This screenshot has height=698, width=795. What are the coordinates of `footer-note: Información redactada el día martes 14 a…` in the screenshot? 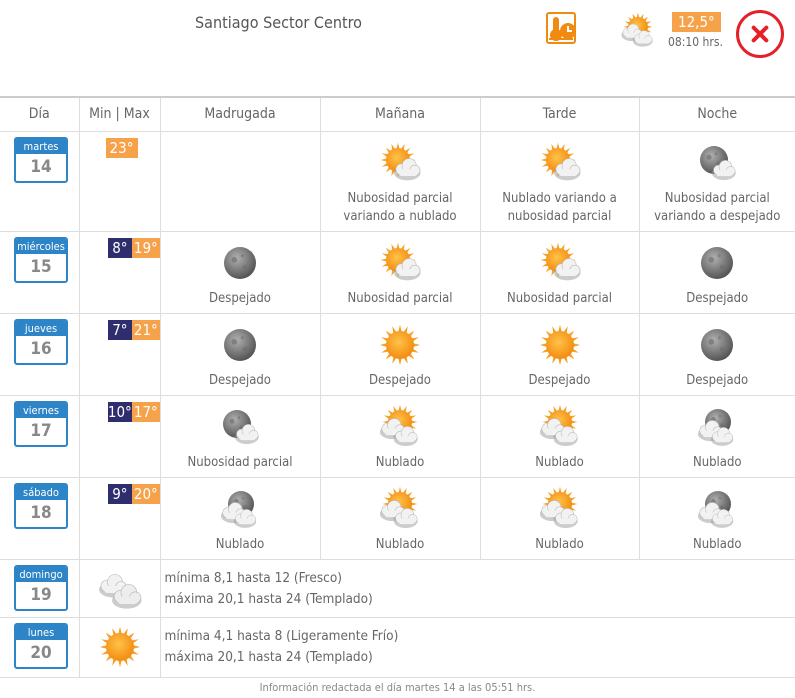 It's located at (397, 687).